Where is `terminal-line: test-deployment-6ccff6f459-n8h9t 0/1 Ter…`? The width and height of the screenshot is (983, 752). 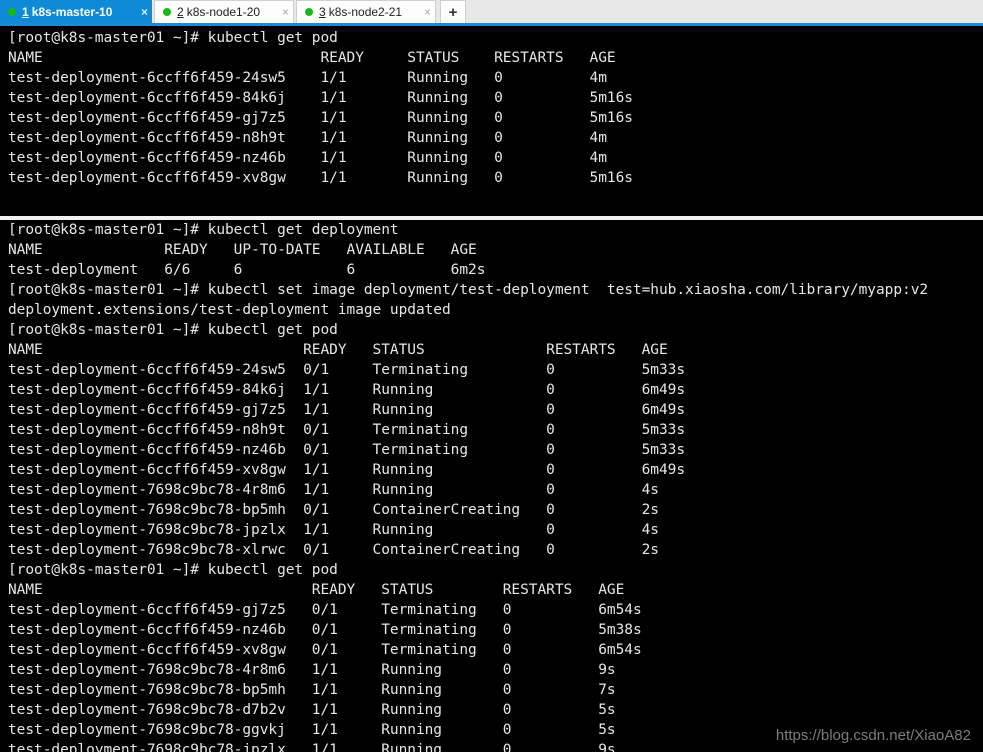
terminal-line: test-deployment-6ccff6f459-n8h9t 0/1 Ter… is located at coordinates (347, 430).